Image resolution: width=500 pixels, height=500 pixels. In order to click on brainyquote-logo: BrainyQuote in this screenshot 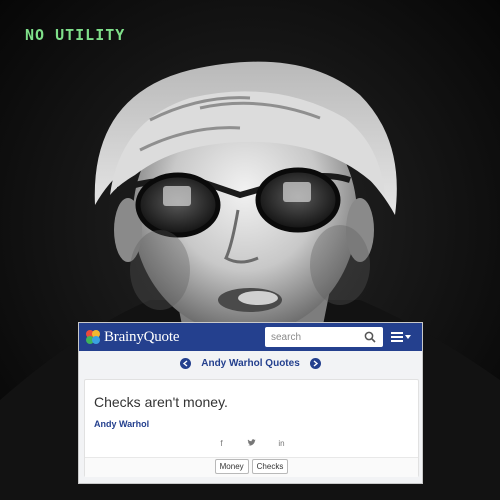, I will do `click(132, 337)`.